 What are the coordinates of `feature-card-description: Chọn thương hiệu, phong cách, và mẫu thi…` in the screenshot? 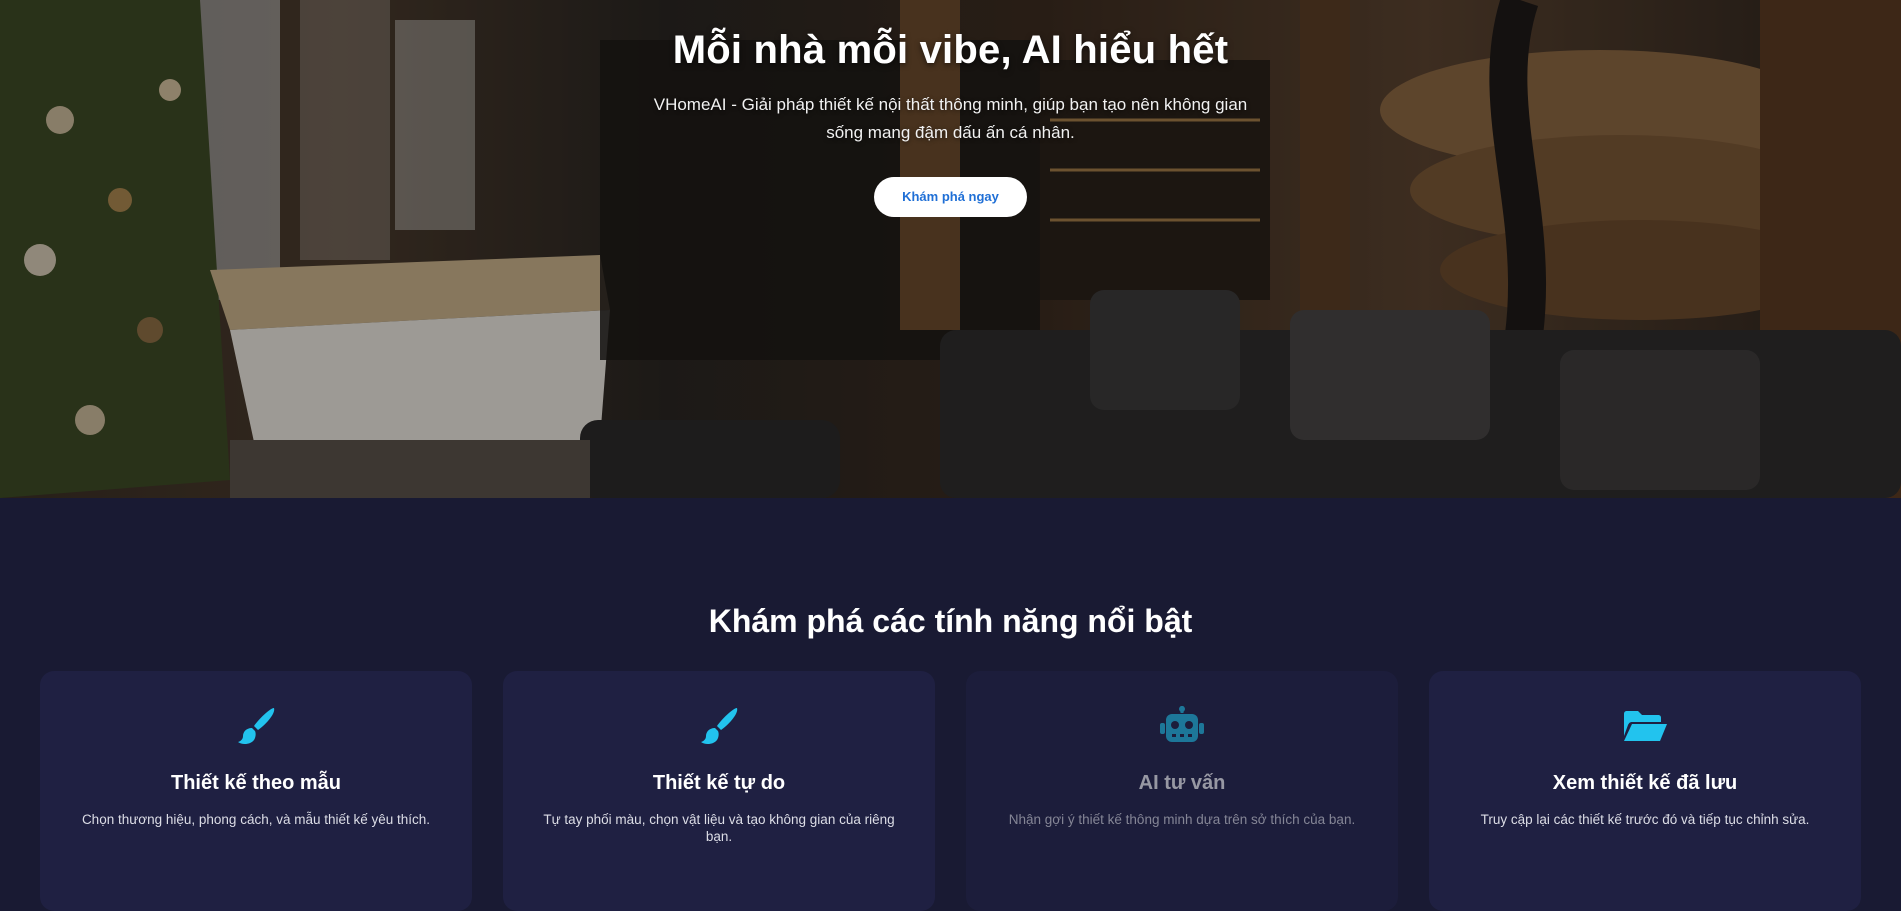 It's located at (256, 819).